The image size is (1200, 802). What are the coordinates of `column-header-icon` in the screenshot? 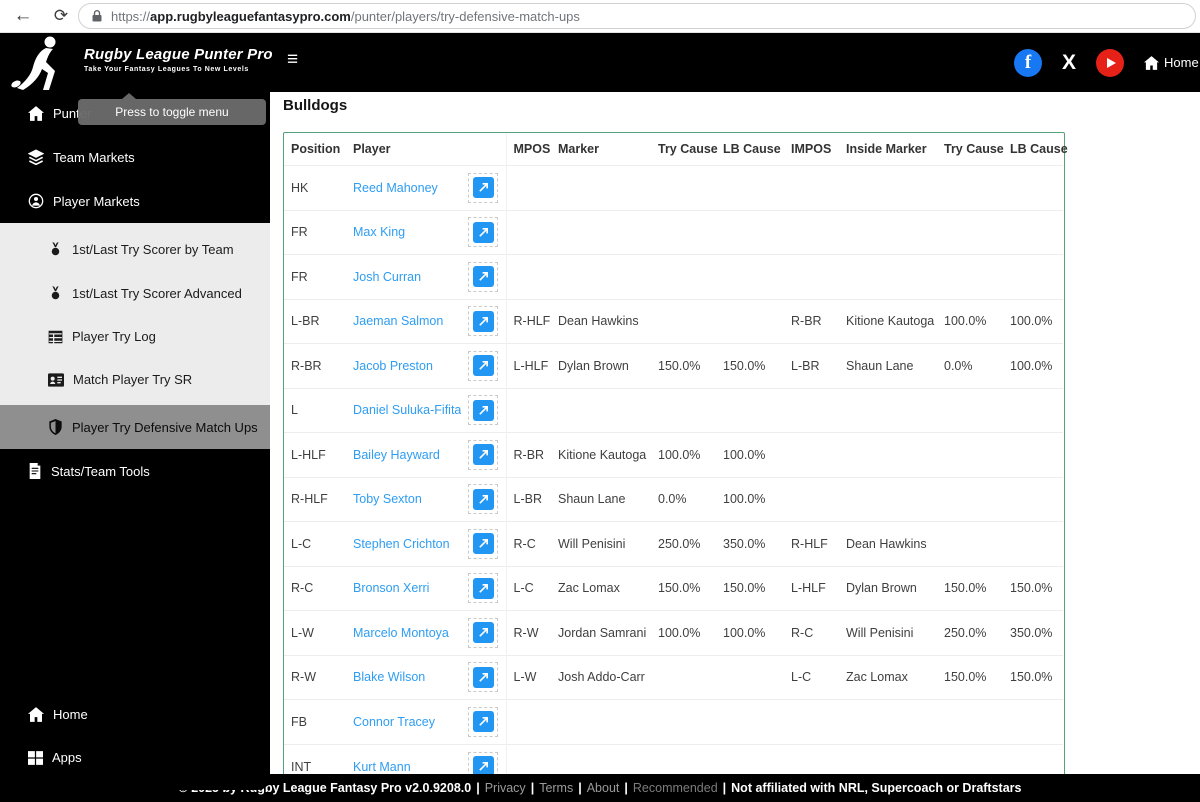 It's located at (483, 149).